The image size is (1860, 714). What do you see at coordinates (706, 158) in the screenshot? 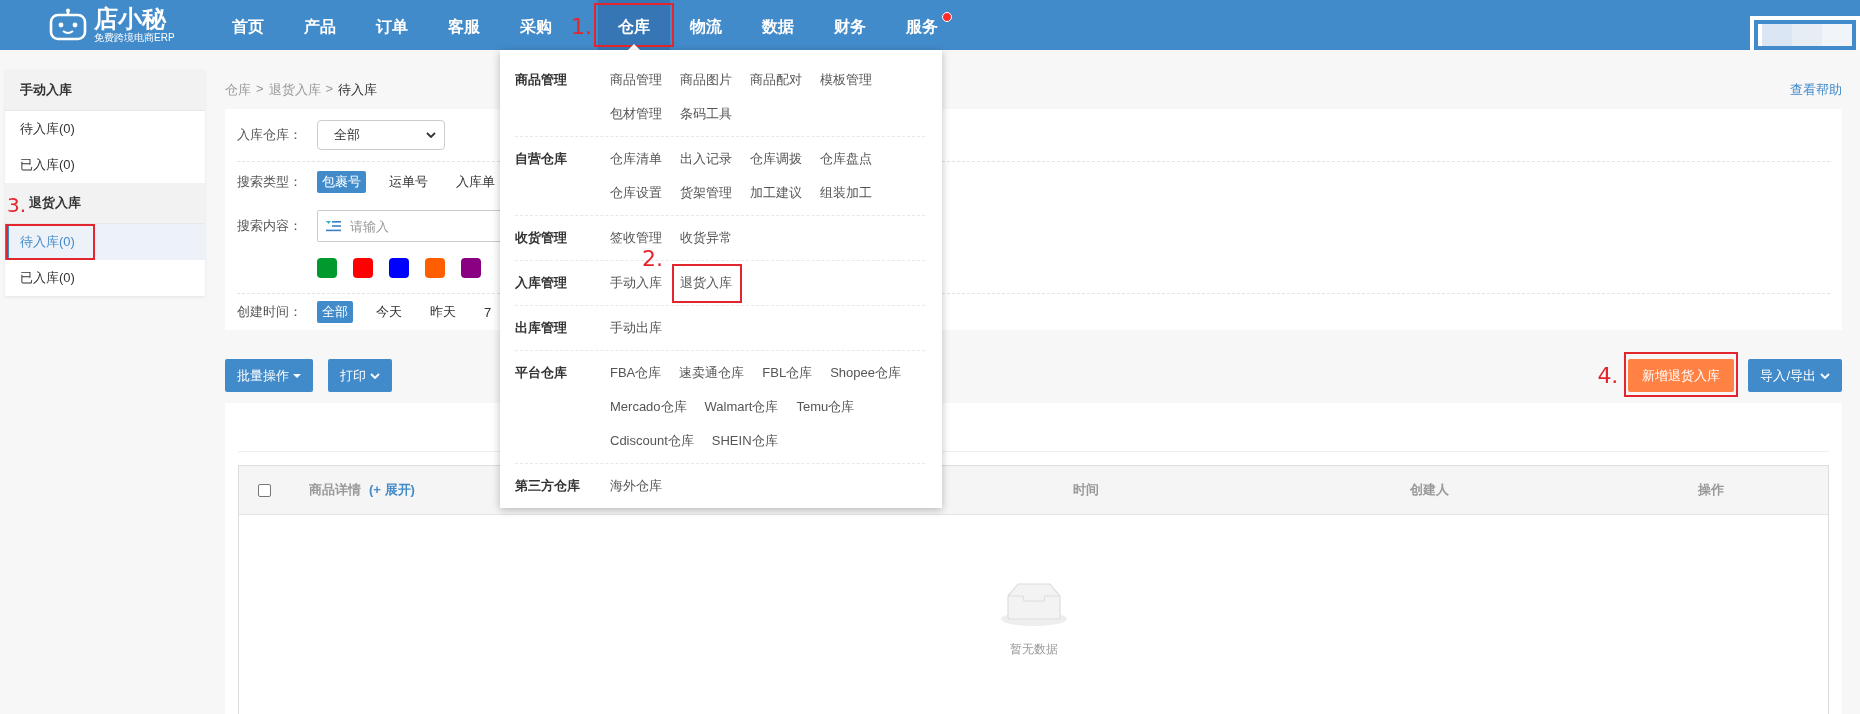
I see `menu-link: 出入记录` at bounding box center [706, 158].